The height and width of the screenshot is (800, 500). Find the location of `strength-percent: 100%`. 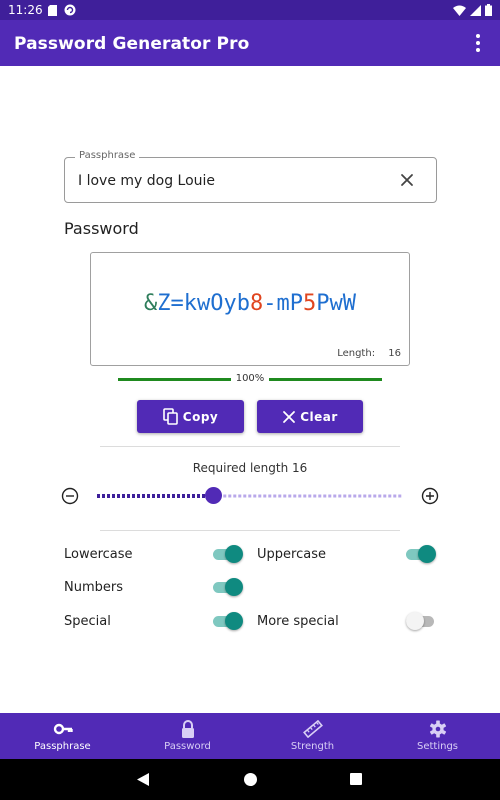

strength-percent: 100% is located at coordinates (250, 378).